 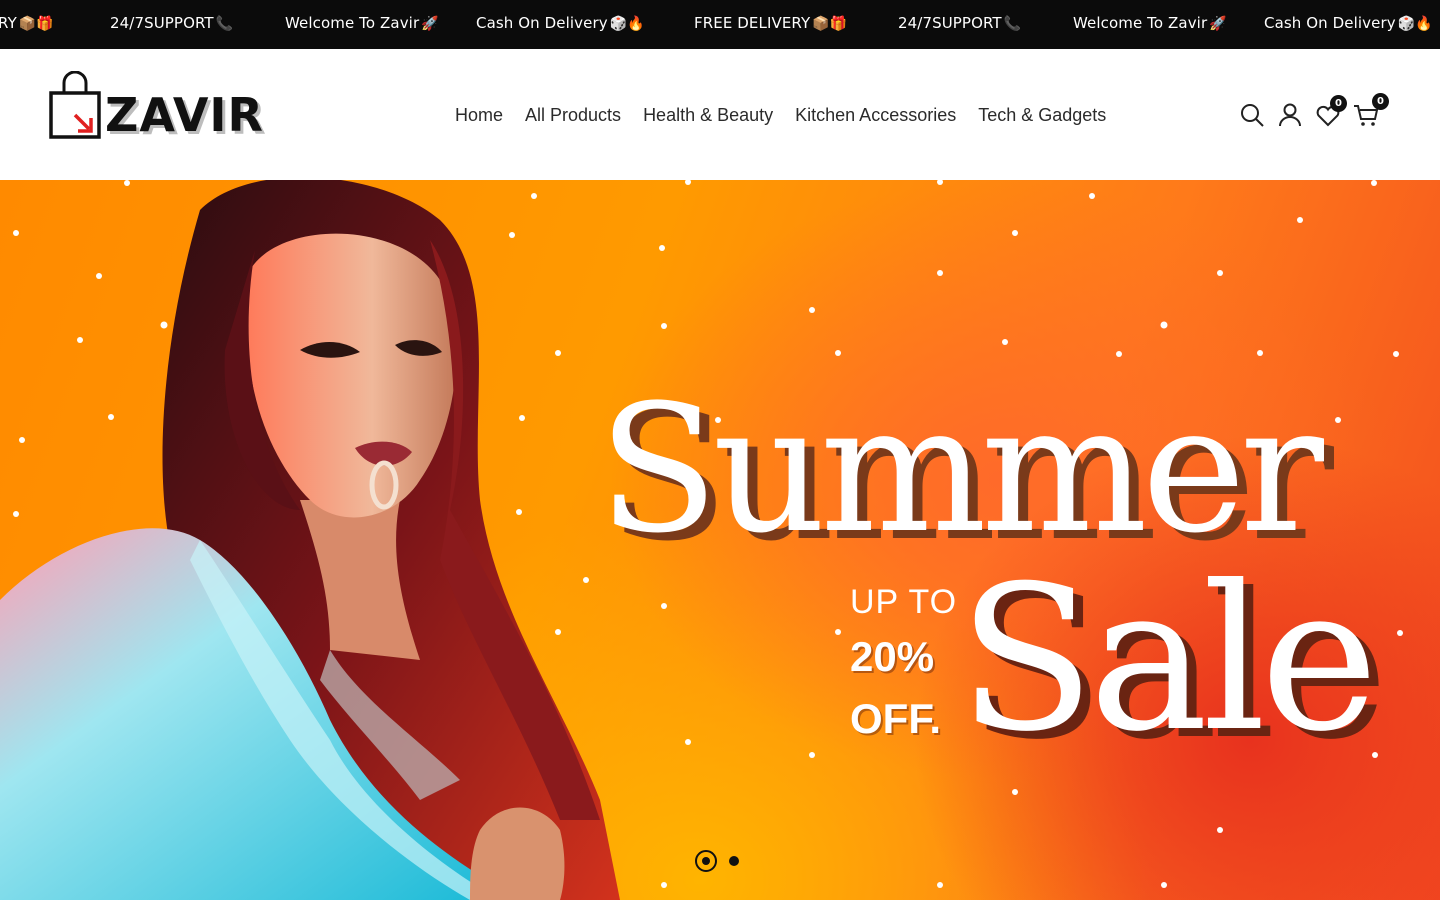 I want to click on shopping-bag-logo-icon, so click(x=75, y=105).